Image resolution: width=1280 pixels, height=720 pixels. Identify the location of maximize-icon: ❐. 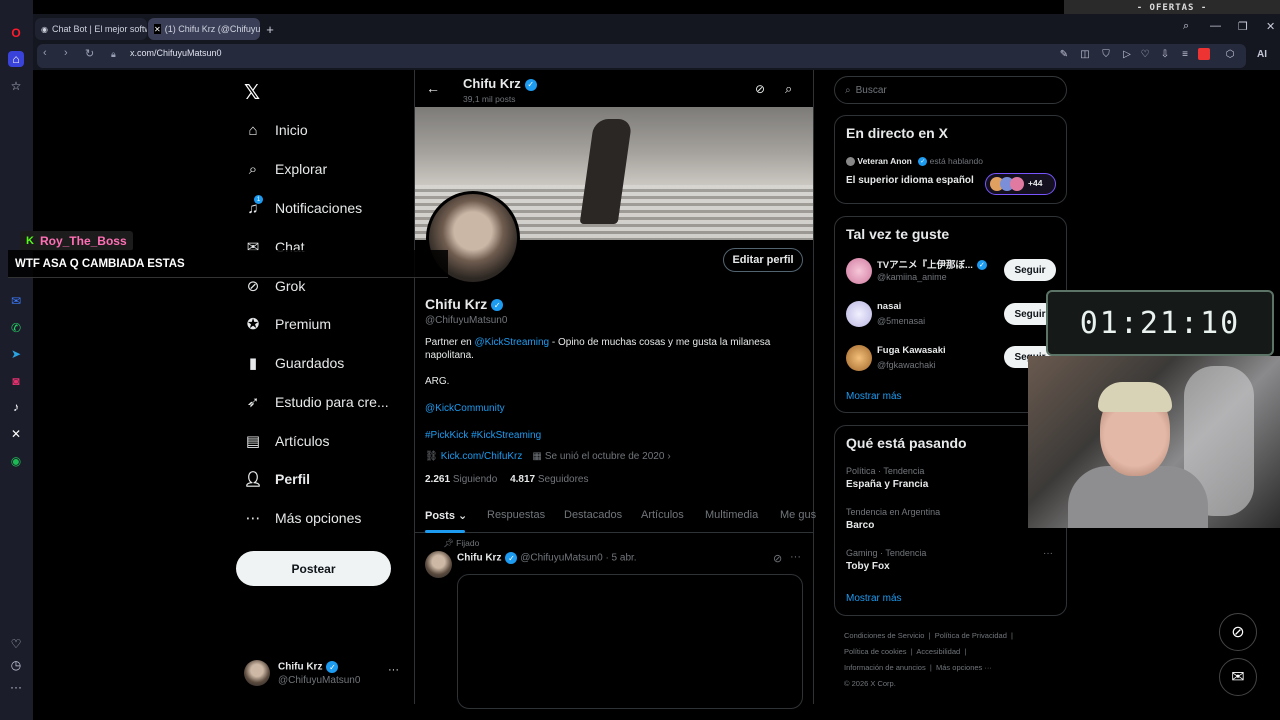
(1243, 26).